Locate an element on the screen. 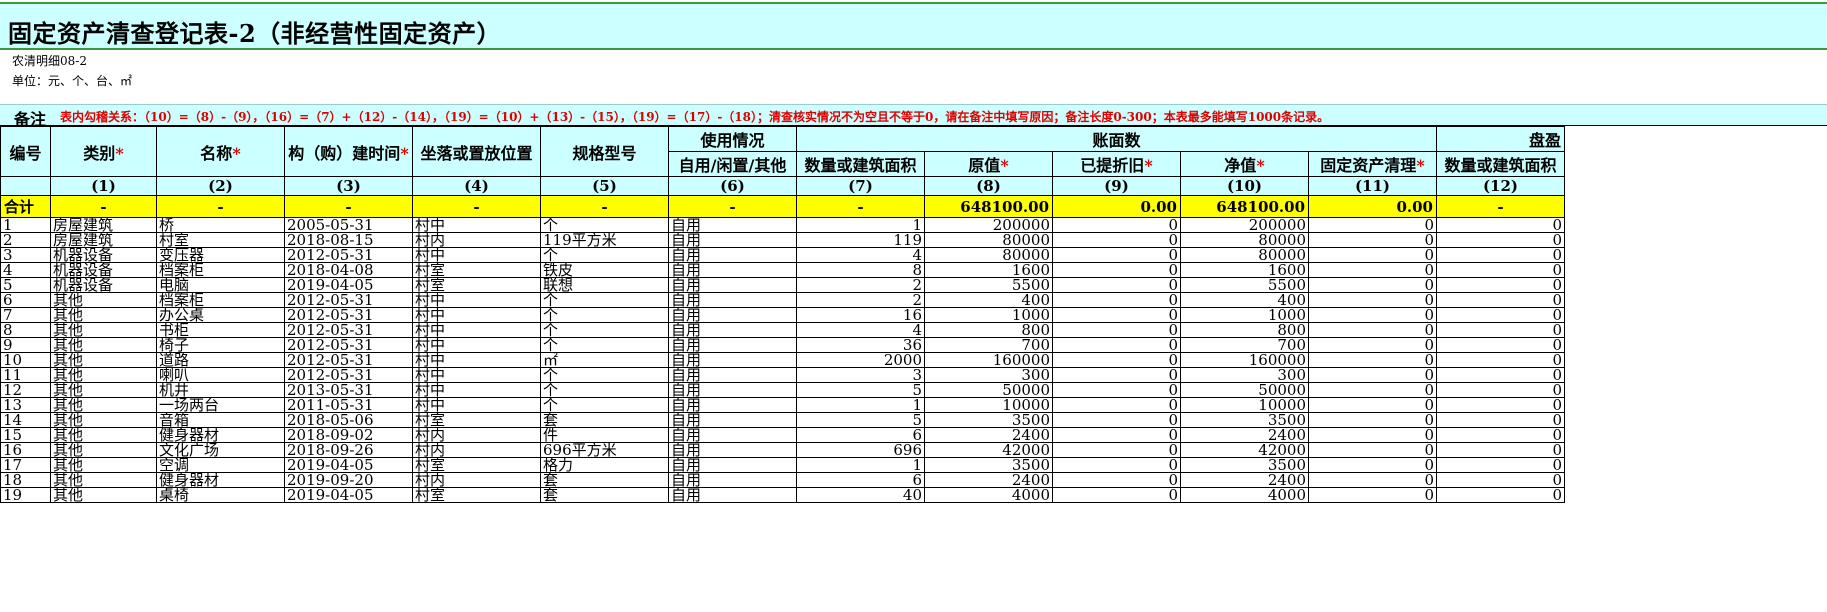  cell-spec: 格力 is located at coordinates (604, 465).